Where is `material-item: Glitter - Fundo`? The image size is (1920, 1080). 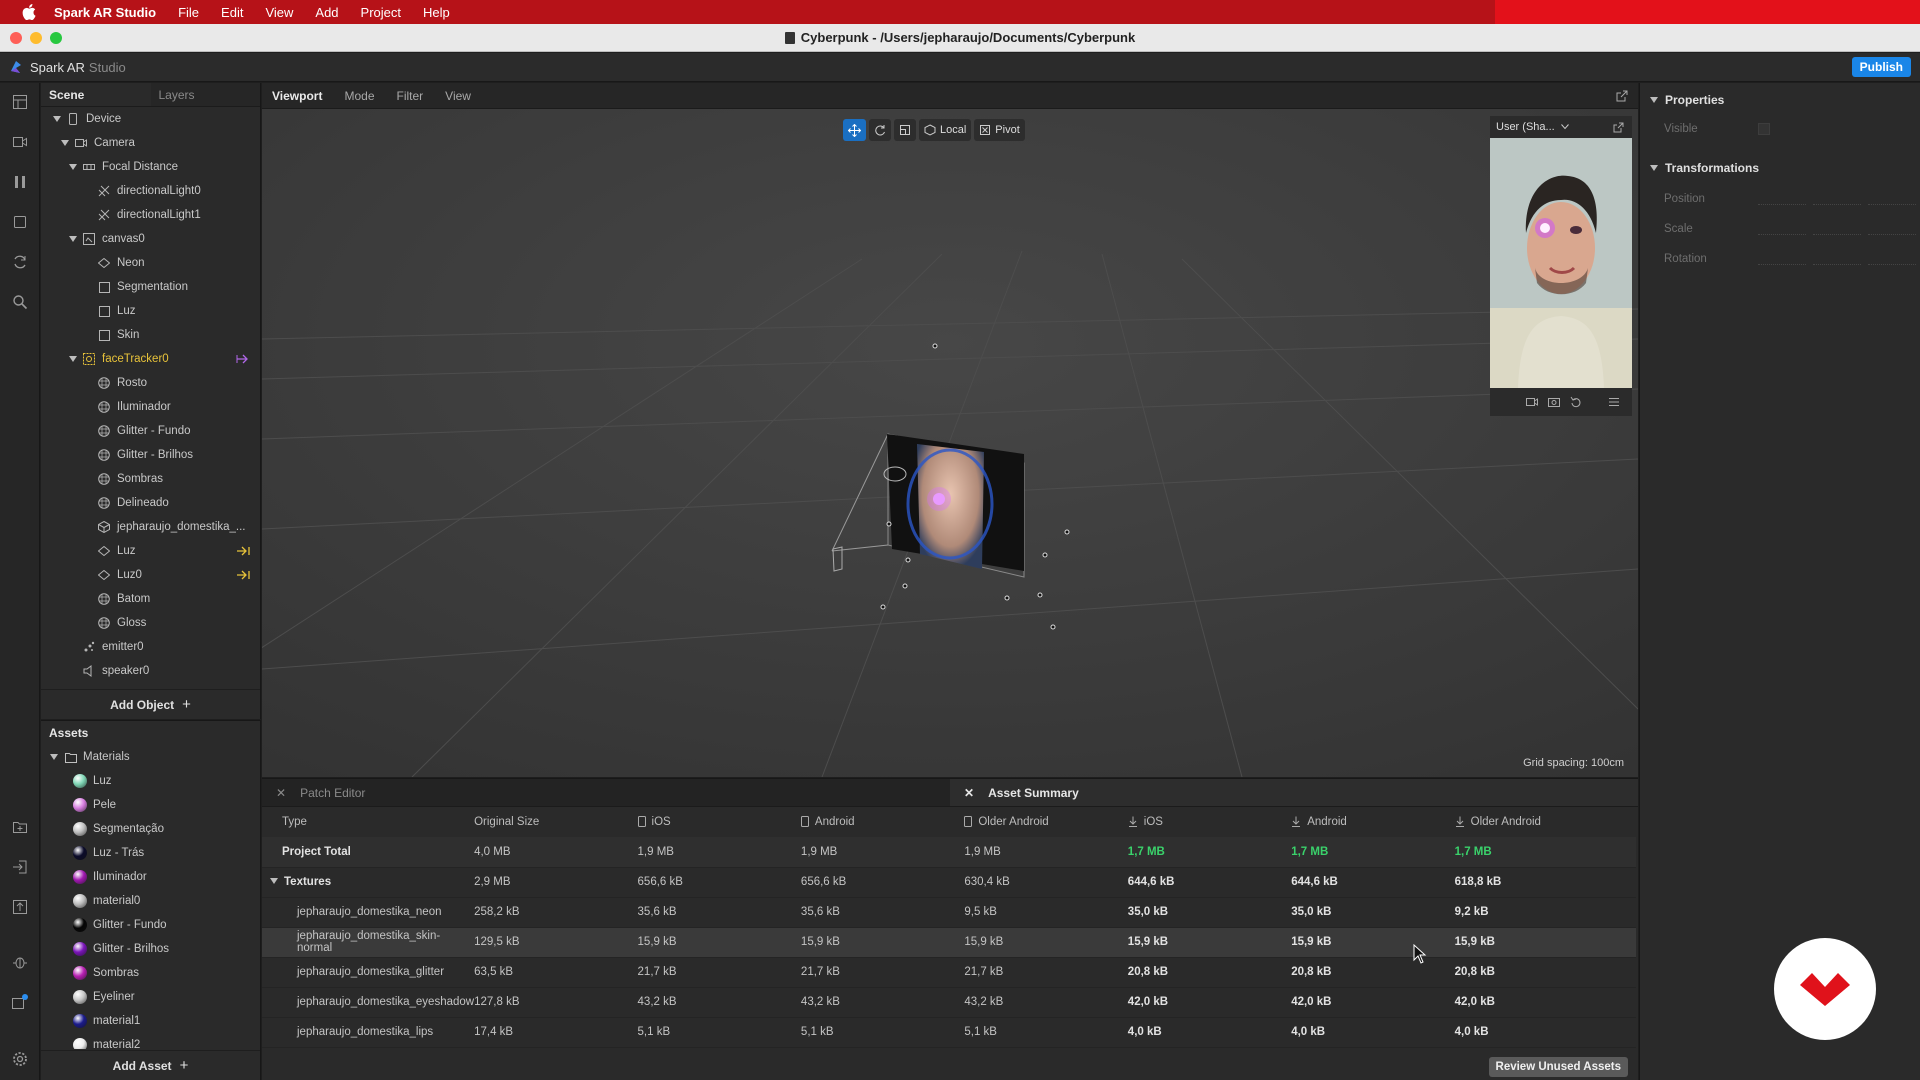 material-item: Glitter - Fundo is located at coordinates (150, 925).